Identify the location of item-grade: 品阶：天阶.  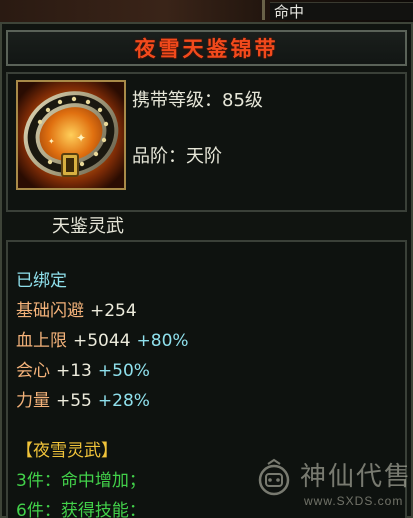
(177, 155).